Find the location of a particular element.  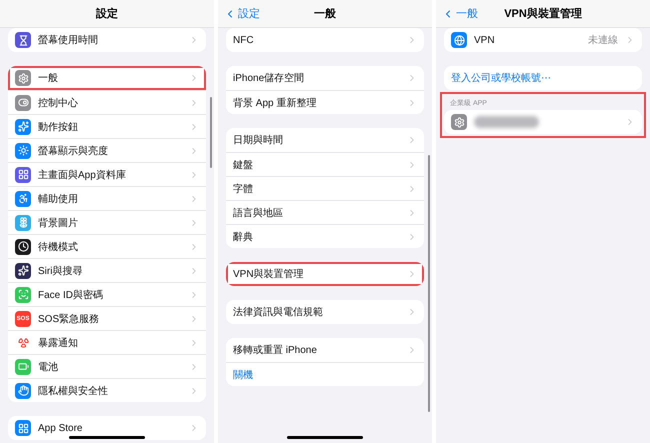

row-label: 待機模式 is located at coordinates (58, 247).